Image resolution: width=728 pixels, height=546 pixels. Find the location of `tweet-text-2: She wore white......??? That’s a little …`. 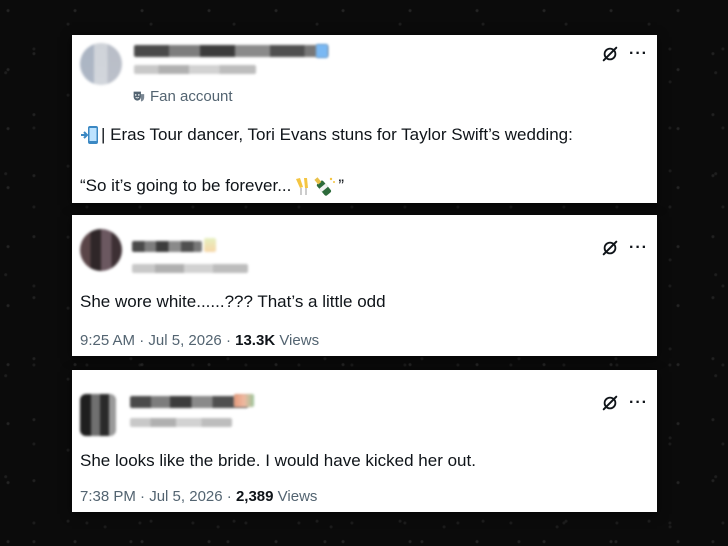

tweet-text-2: She wore white......??? That’s a little … is located at coordinates (233, 301).